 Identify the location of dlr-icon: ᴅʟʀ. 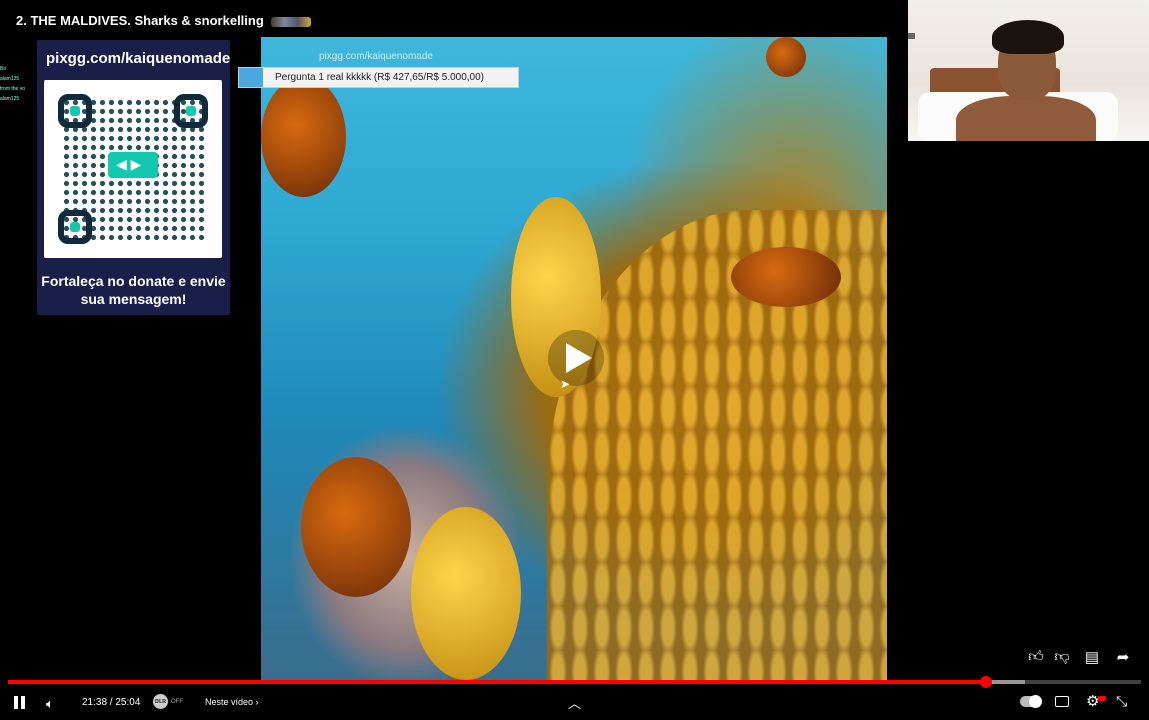
(160, 701).